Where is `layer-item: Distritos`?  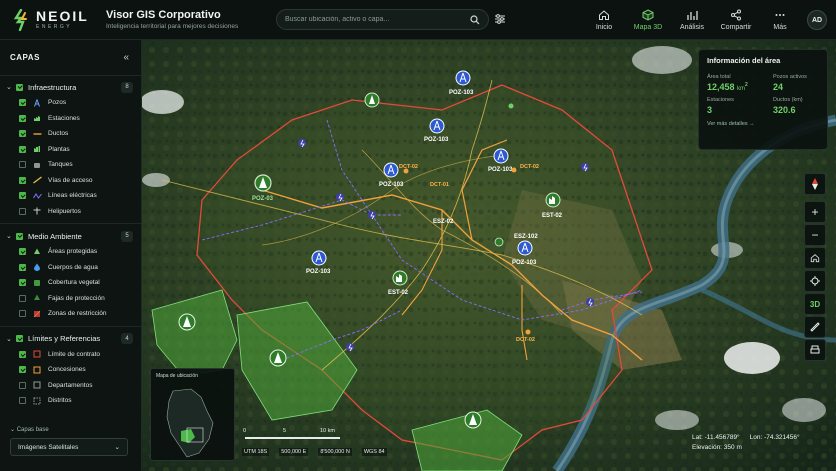
layer-item: Distritos is located at coordinates (70, 401).